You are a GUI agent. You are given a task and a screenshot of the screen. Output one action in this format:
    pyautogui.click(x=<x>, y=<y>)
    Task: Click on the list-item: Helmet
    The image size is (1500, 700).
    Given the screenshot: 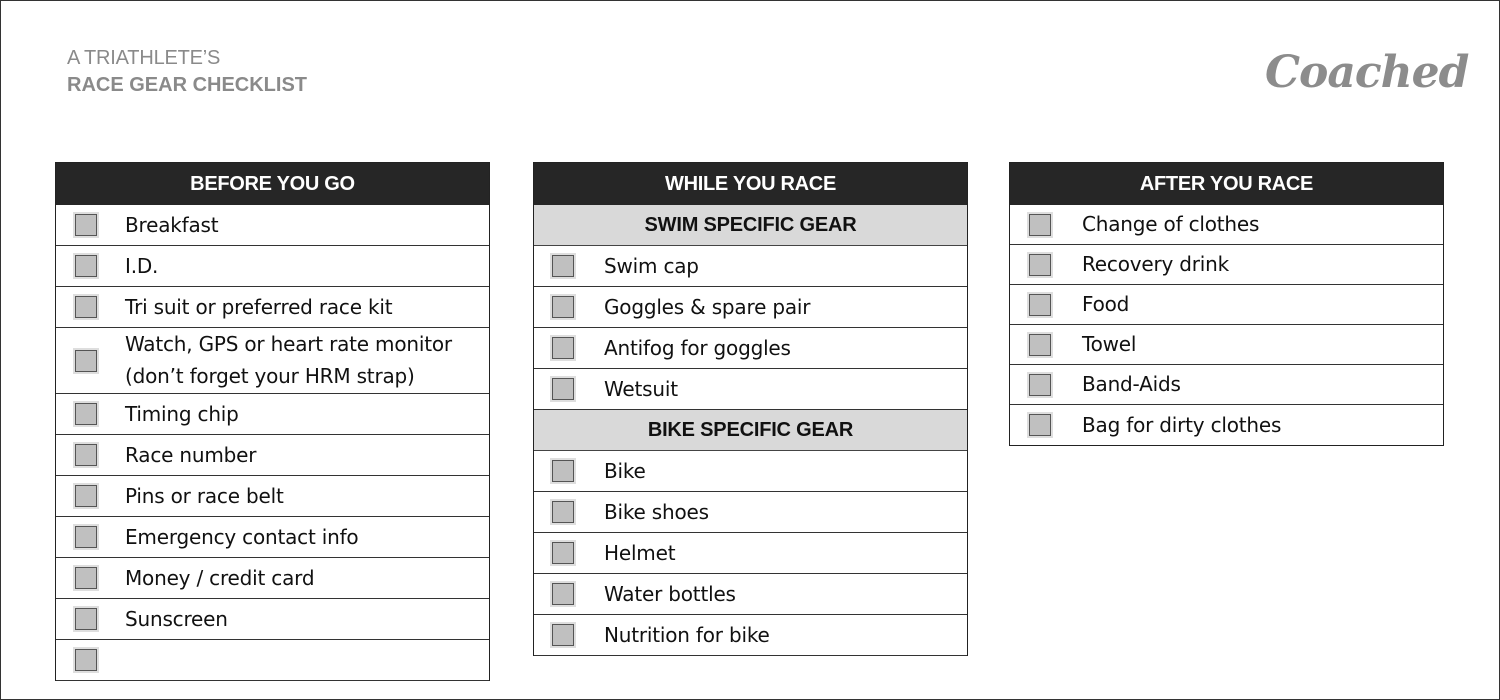 What is the action you would take?
    pyautogui.click(x=750, y=553)
    